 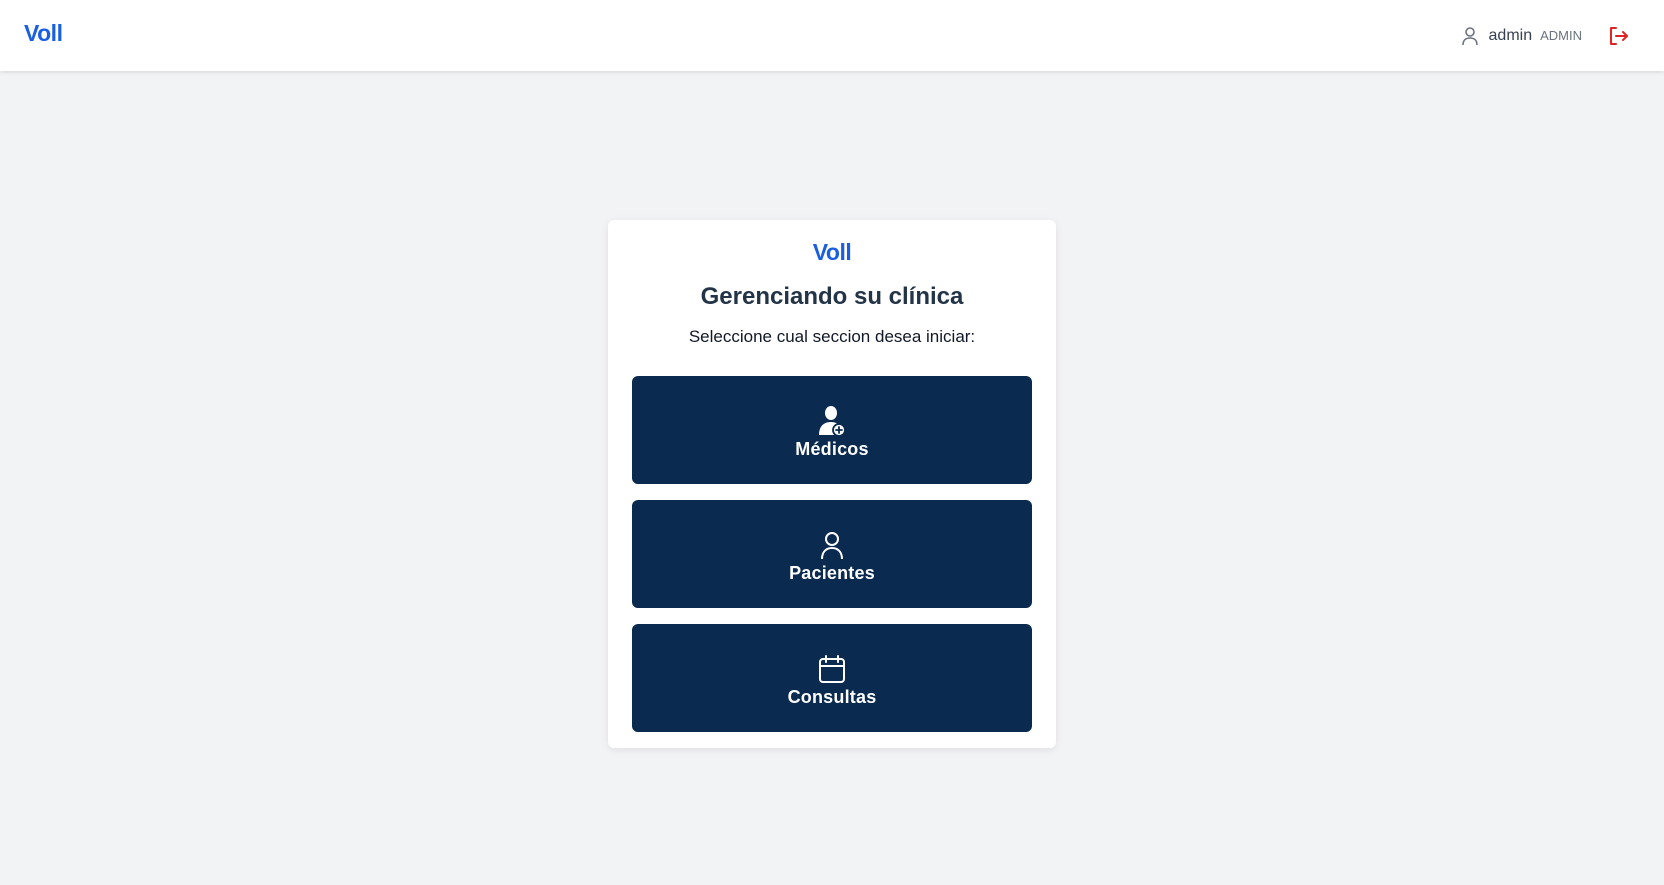 I want to click on pacientes-button: Pacientes, so click(x=832, y=554).